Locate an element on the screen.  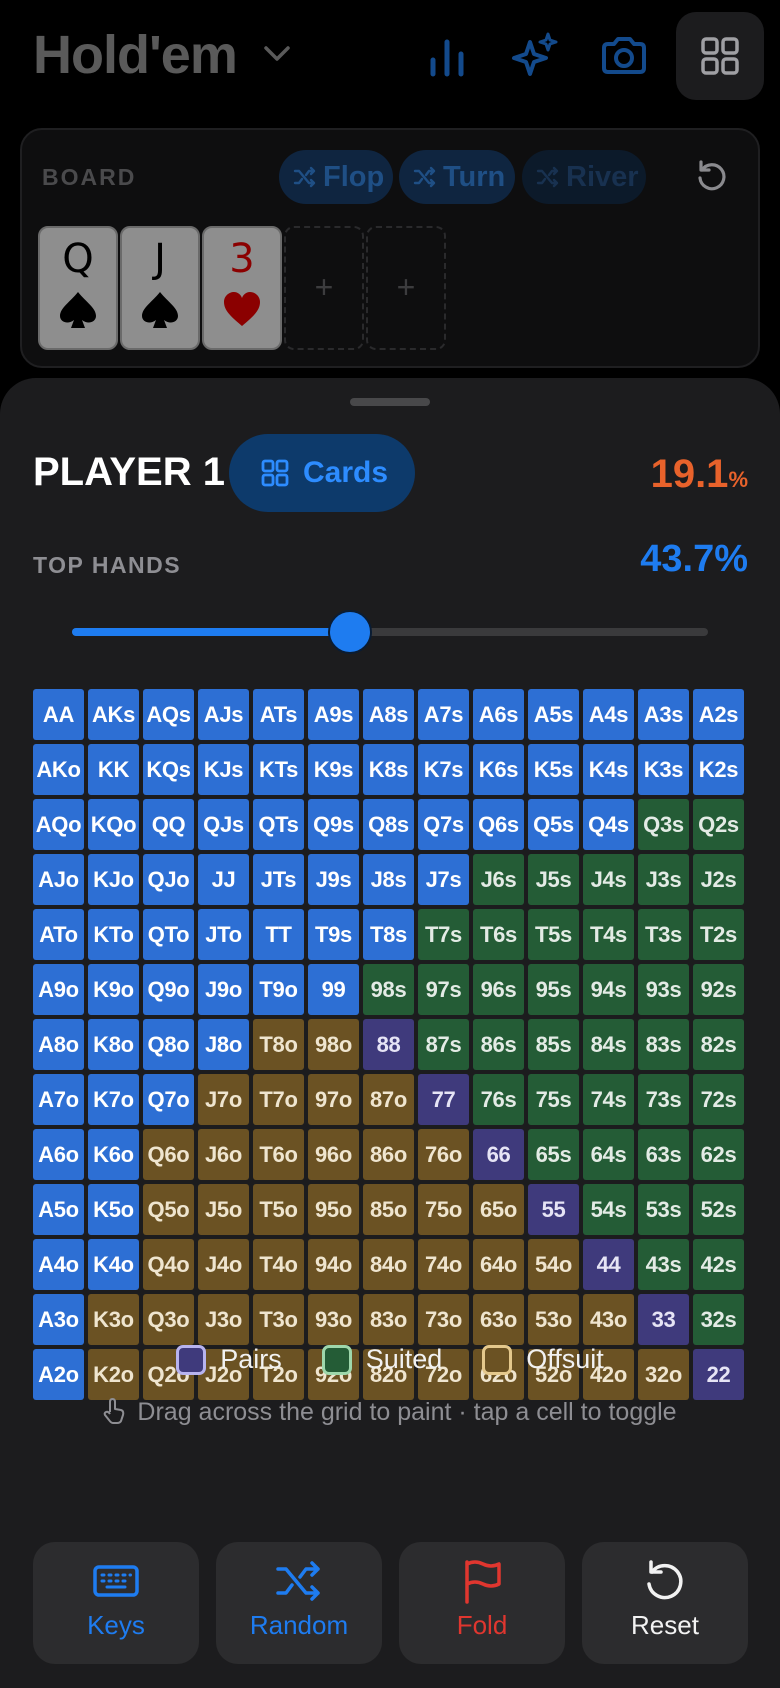
hand-cell: 86s is located at coordinates (498, 1044).